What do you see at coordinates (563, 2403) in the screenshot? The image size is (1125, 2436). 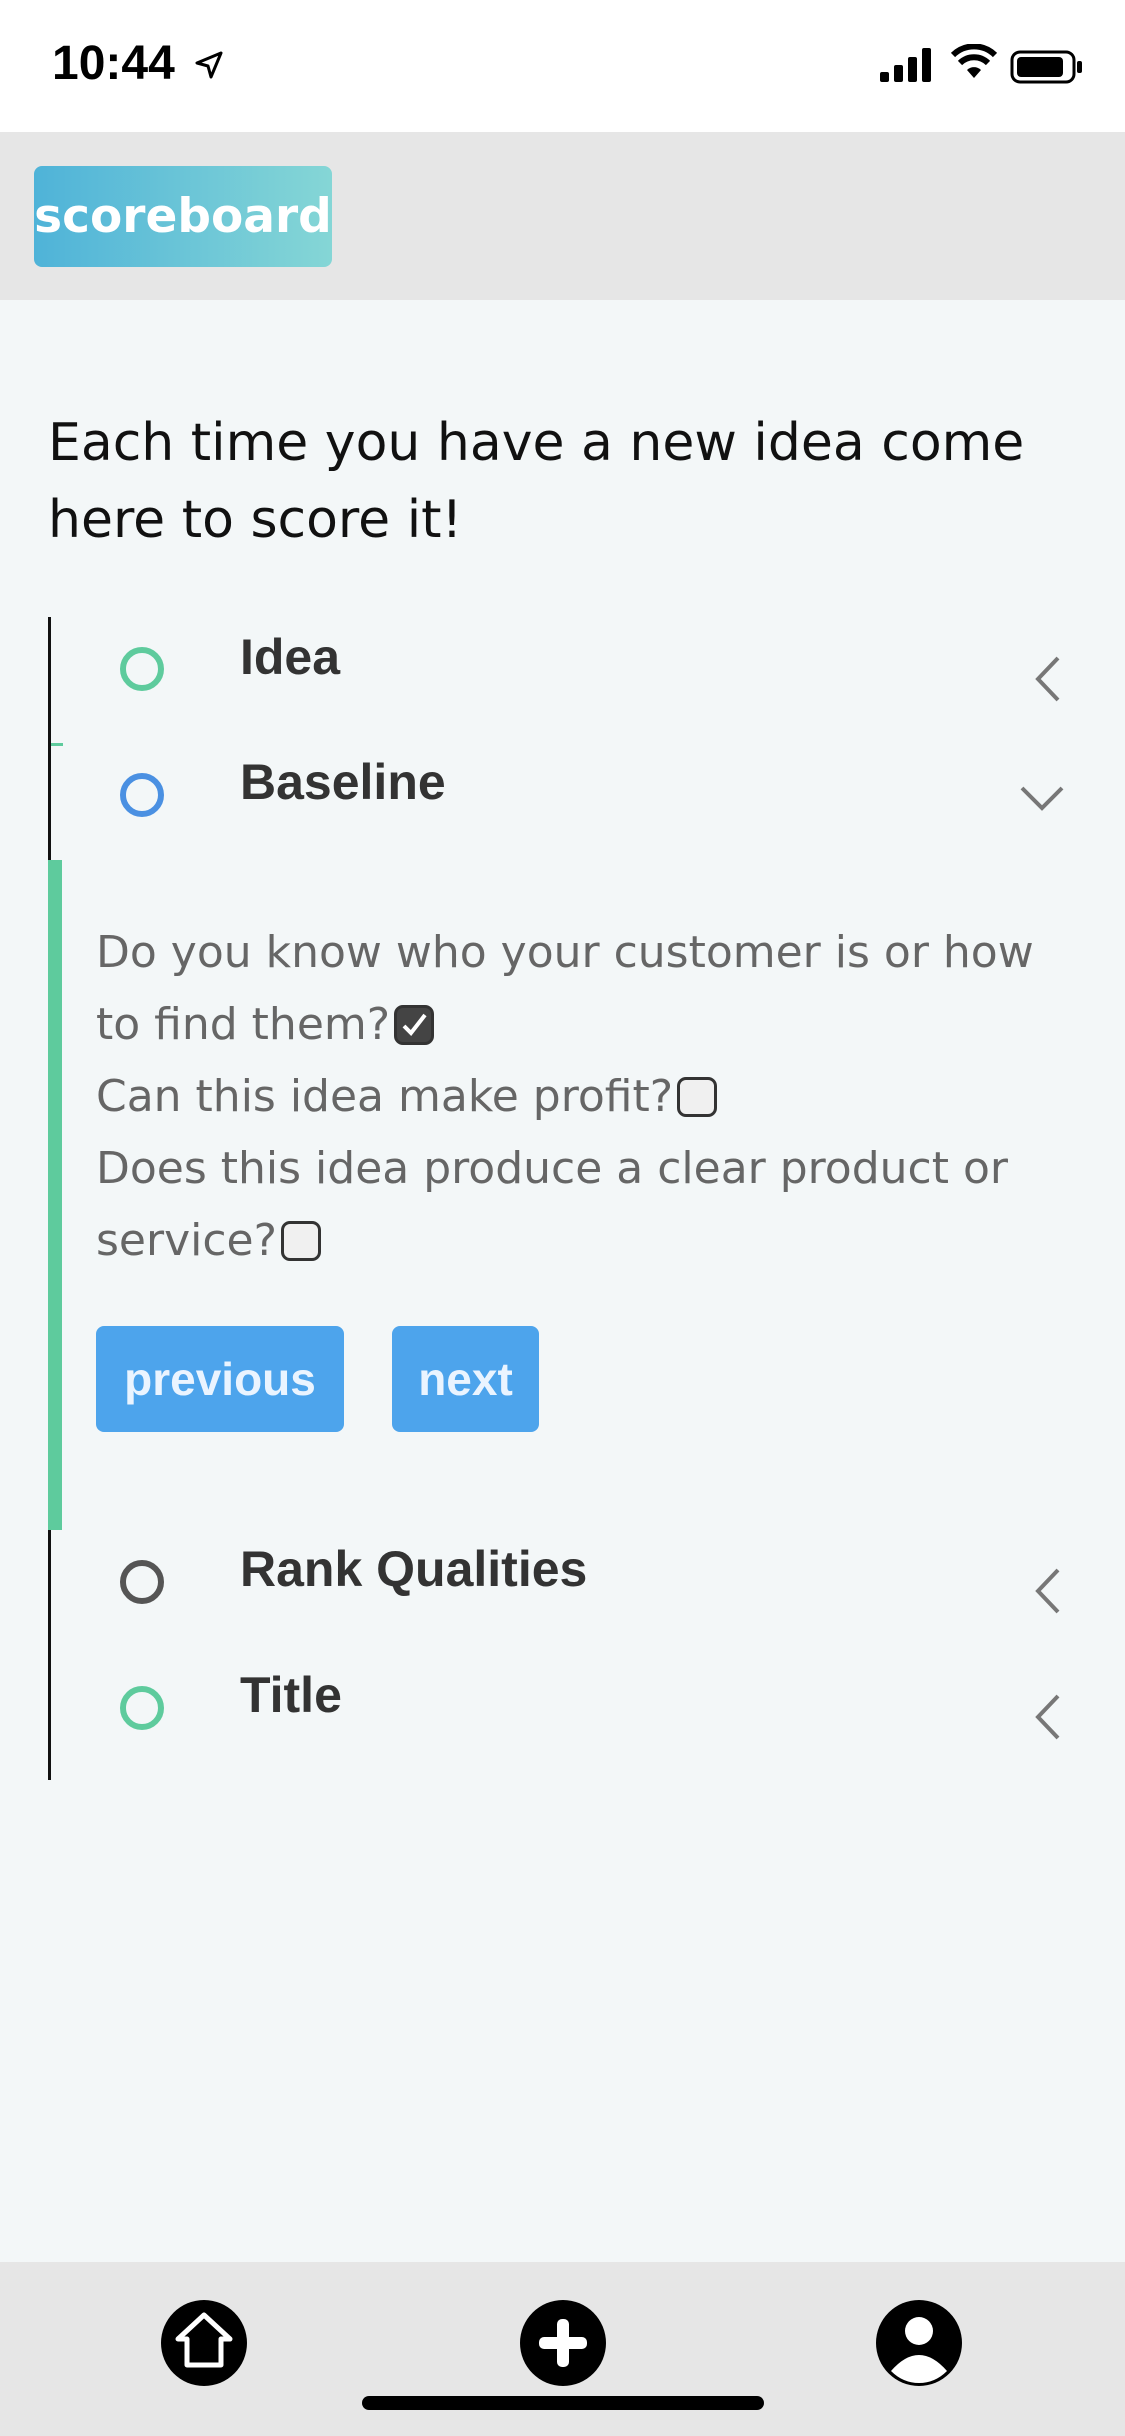 I see `home-indicator` at bounding box center [563, 2403].